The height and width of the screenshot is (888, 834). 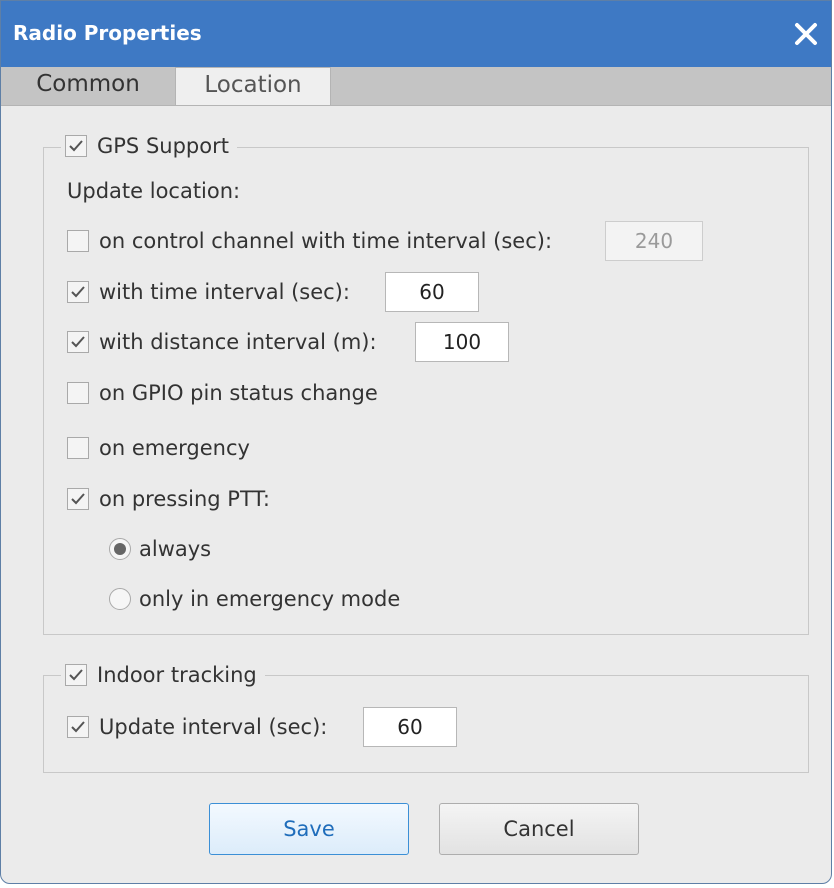 I want to click on time-interval-option: with time interval (sec):, so click(x=208, y=292).